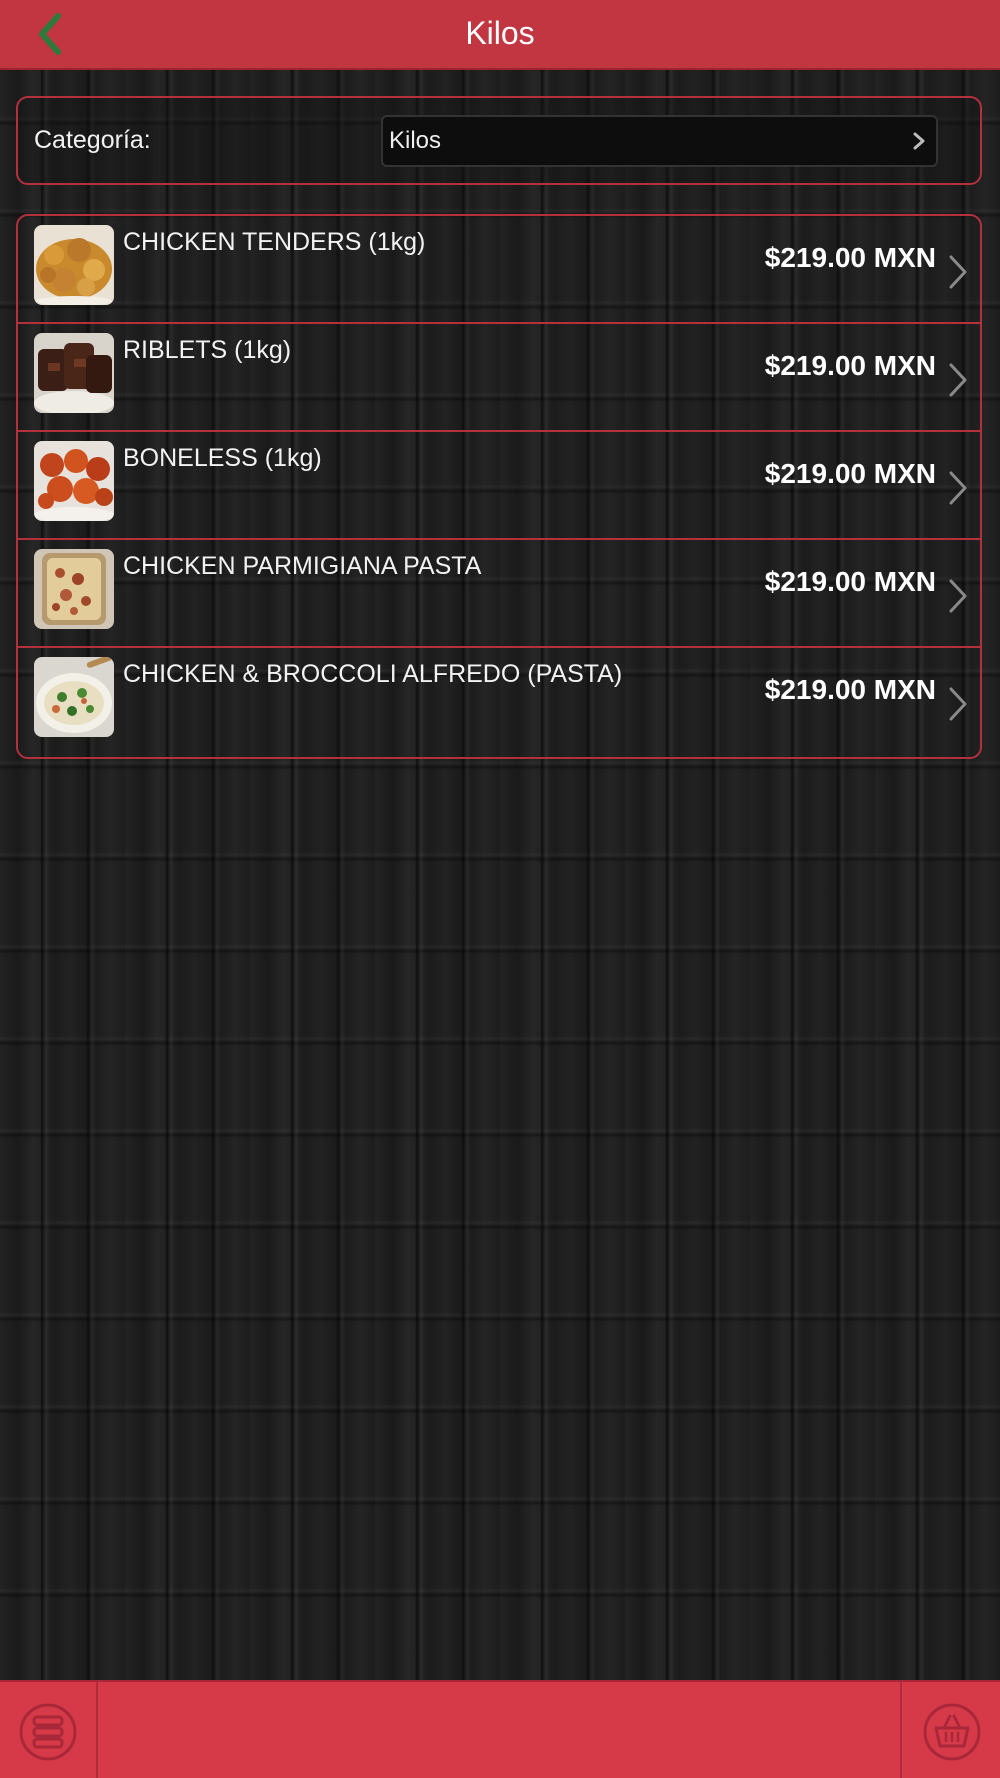 This screenshot has width=1000, height=1778. Describe the element at coordinates (659, 141) in the screenshot. I see `category-select: Kilos` at that location.